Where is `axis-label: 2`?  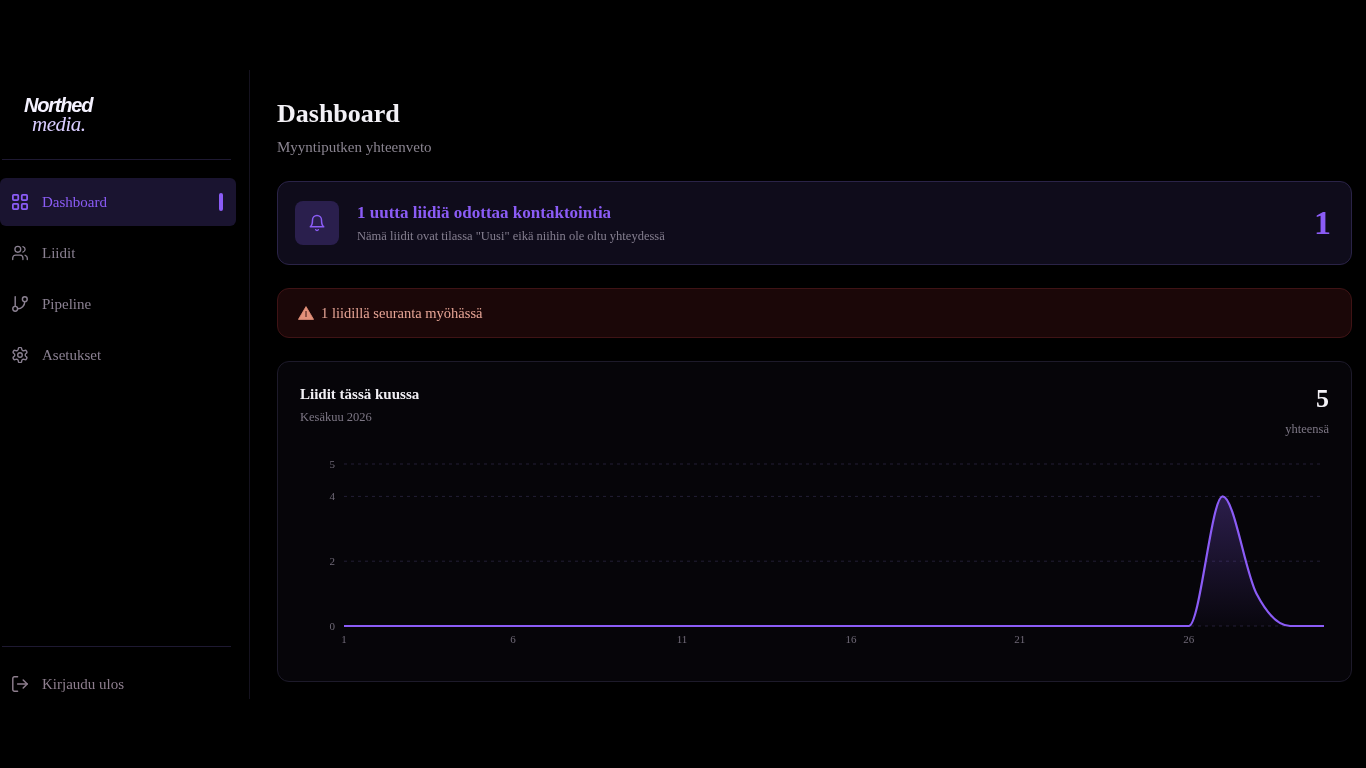 axis-label: 2 is located at coordinates (332, 561).